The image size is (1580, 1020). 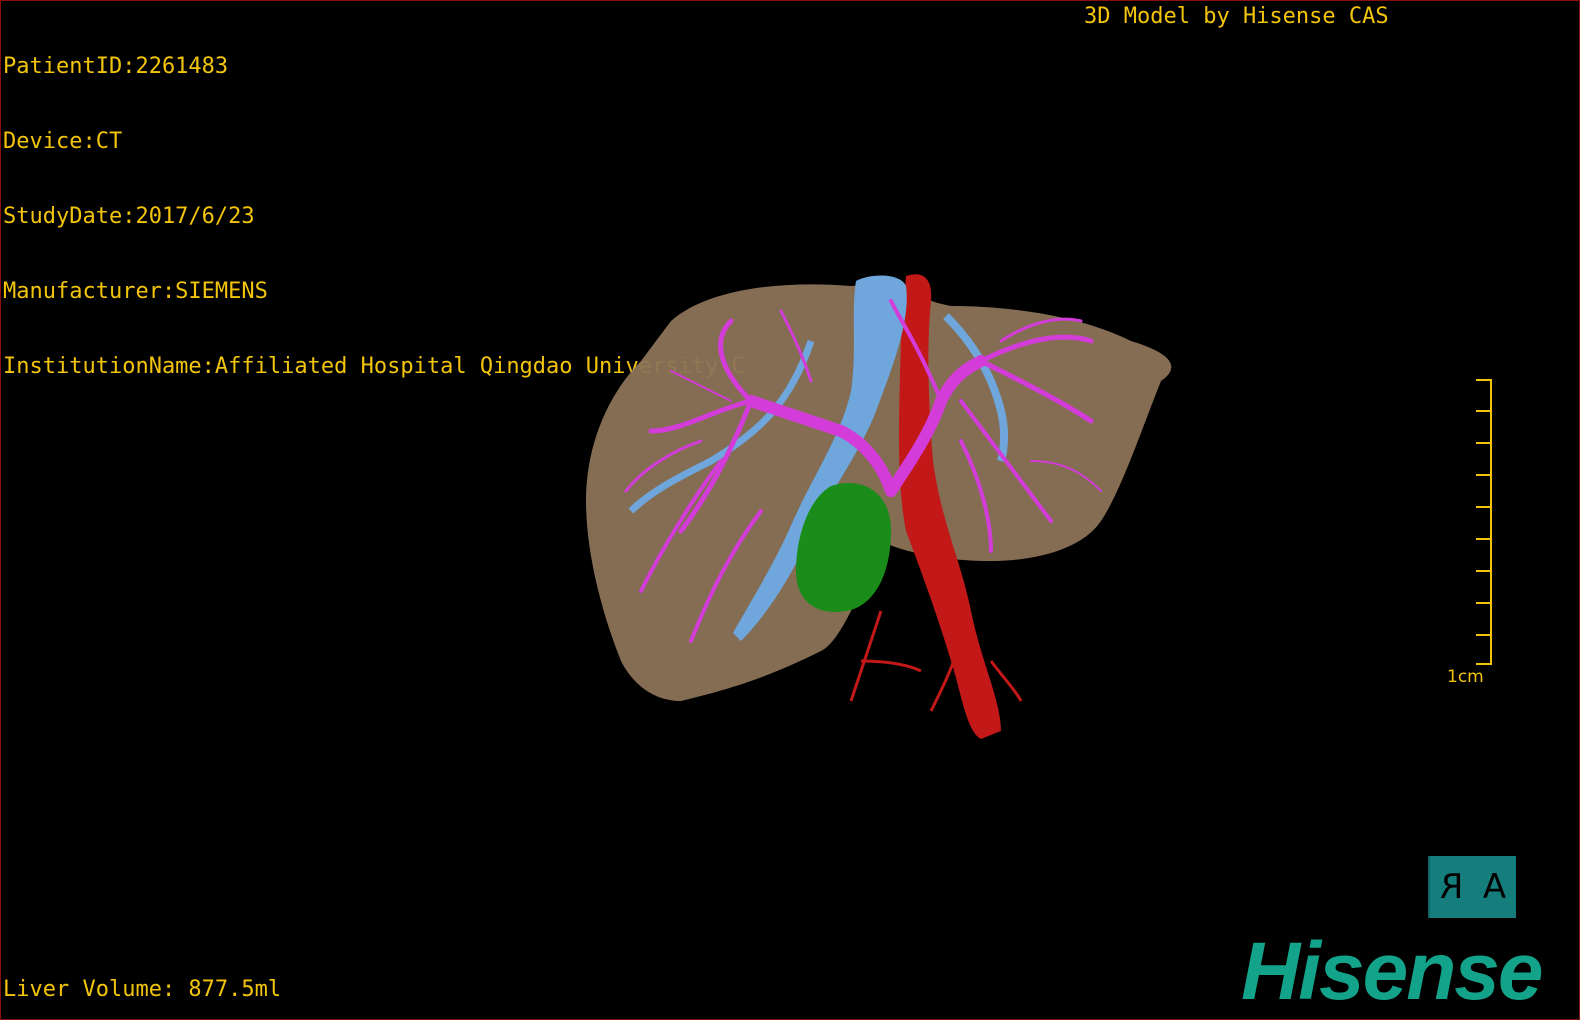 What do you see at coordinates (129, 216) in the screenshot?
I see `study-date-text: StudyDate:2017/6/23` at bounding box center [129, 216].